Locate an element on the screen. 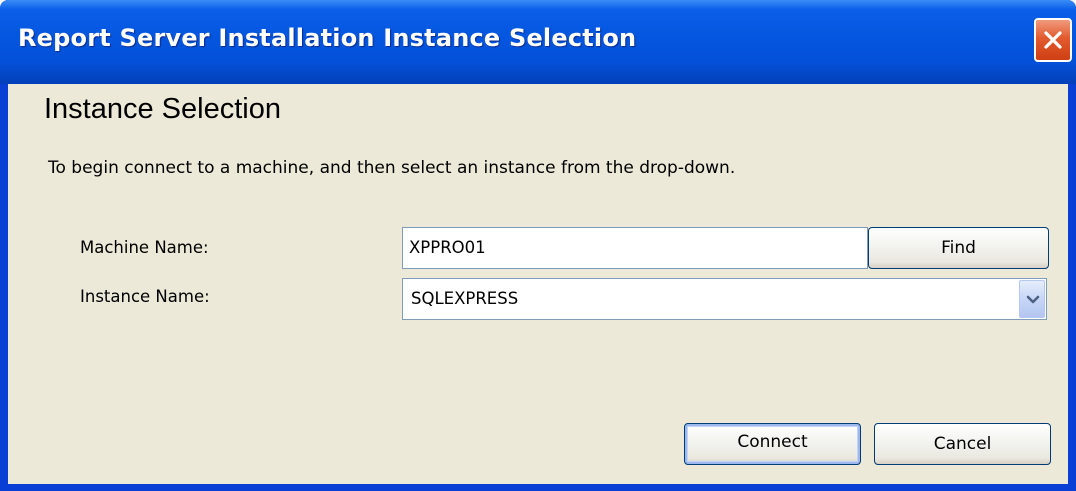  chevron-down-icon is located at coordinates (1033, 299).